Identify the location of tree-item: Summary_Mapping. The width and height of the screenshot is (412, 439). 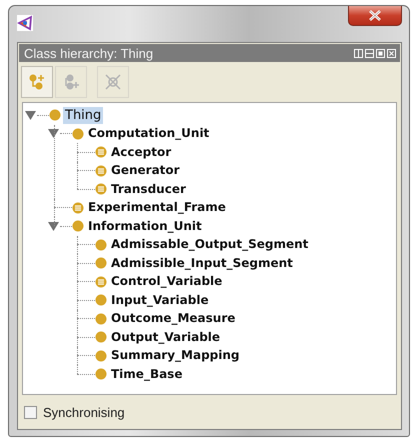
(175, 355).